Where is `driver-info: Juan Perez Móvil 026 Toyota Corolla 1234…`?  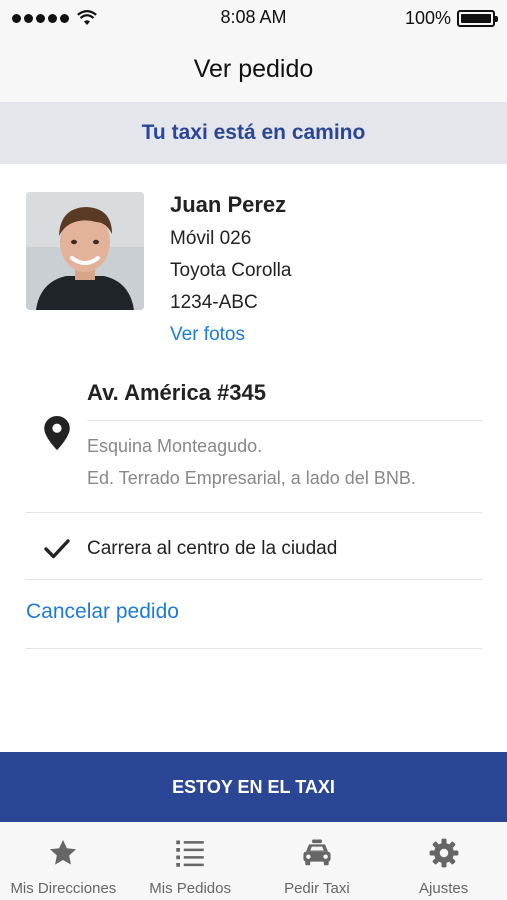 driver-info: Juan Perez Móvil 026 Toyota Corolla 1234… is located at coordinates (230, 269).